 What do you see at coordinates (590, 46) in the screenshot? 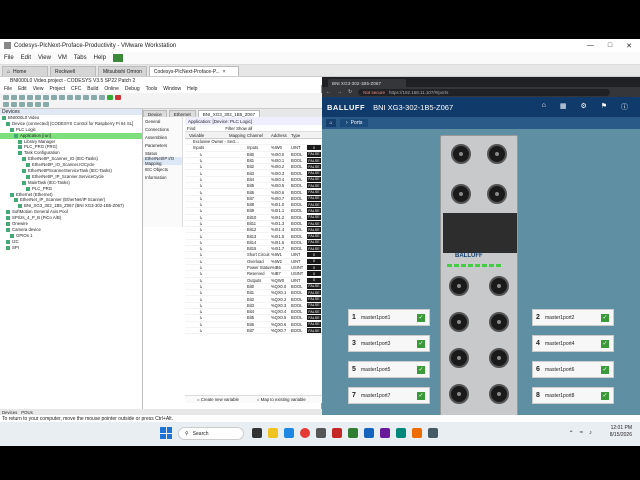
I see `minimize-icon: —` at bounding box center [590, 46].